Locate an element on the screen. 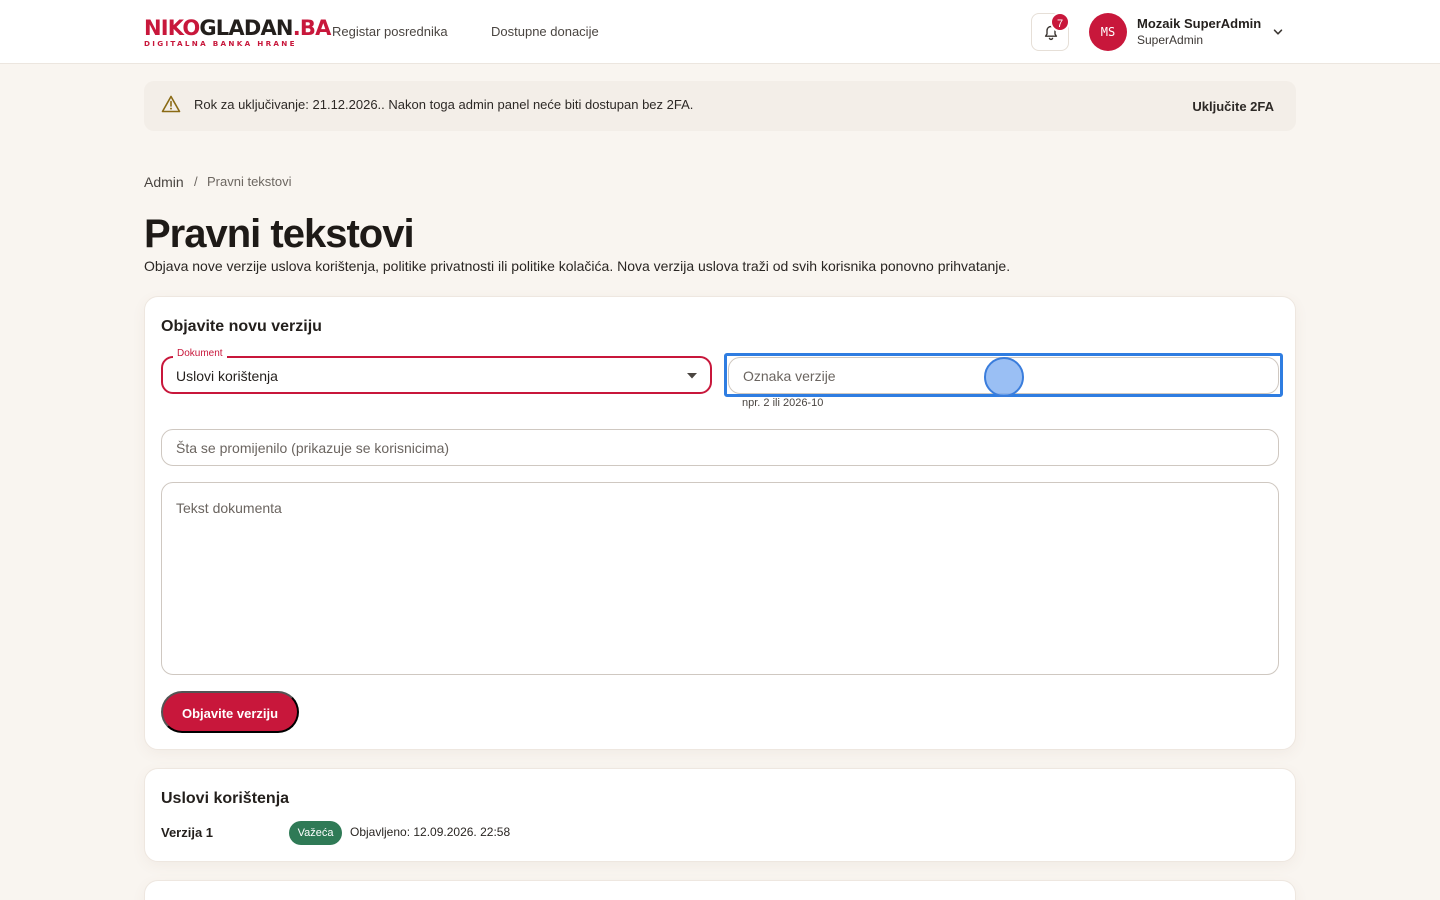  logo-part-gladan: GLADAN is located at coordinates (246, 28).